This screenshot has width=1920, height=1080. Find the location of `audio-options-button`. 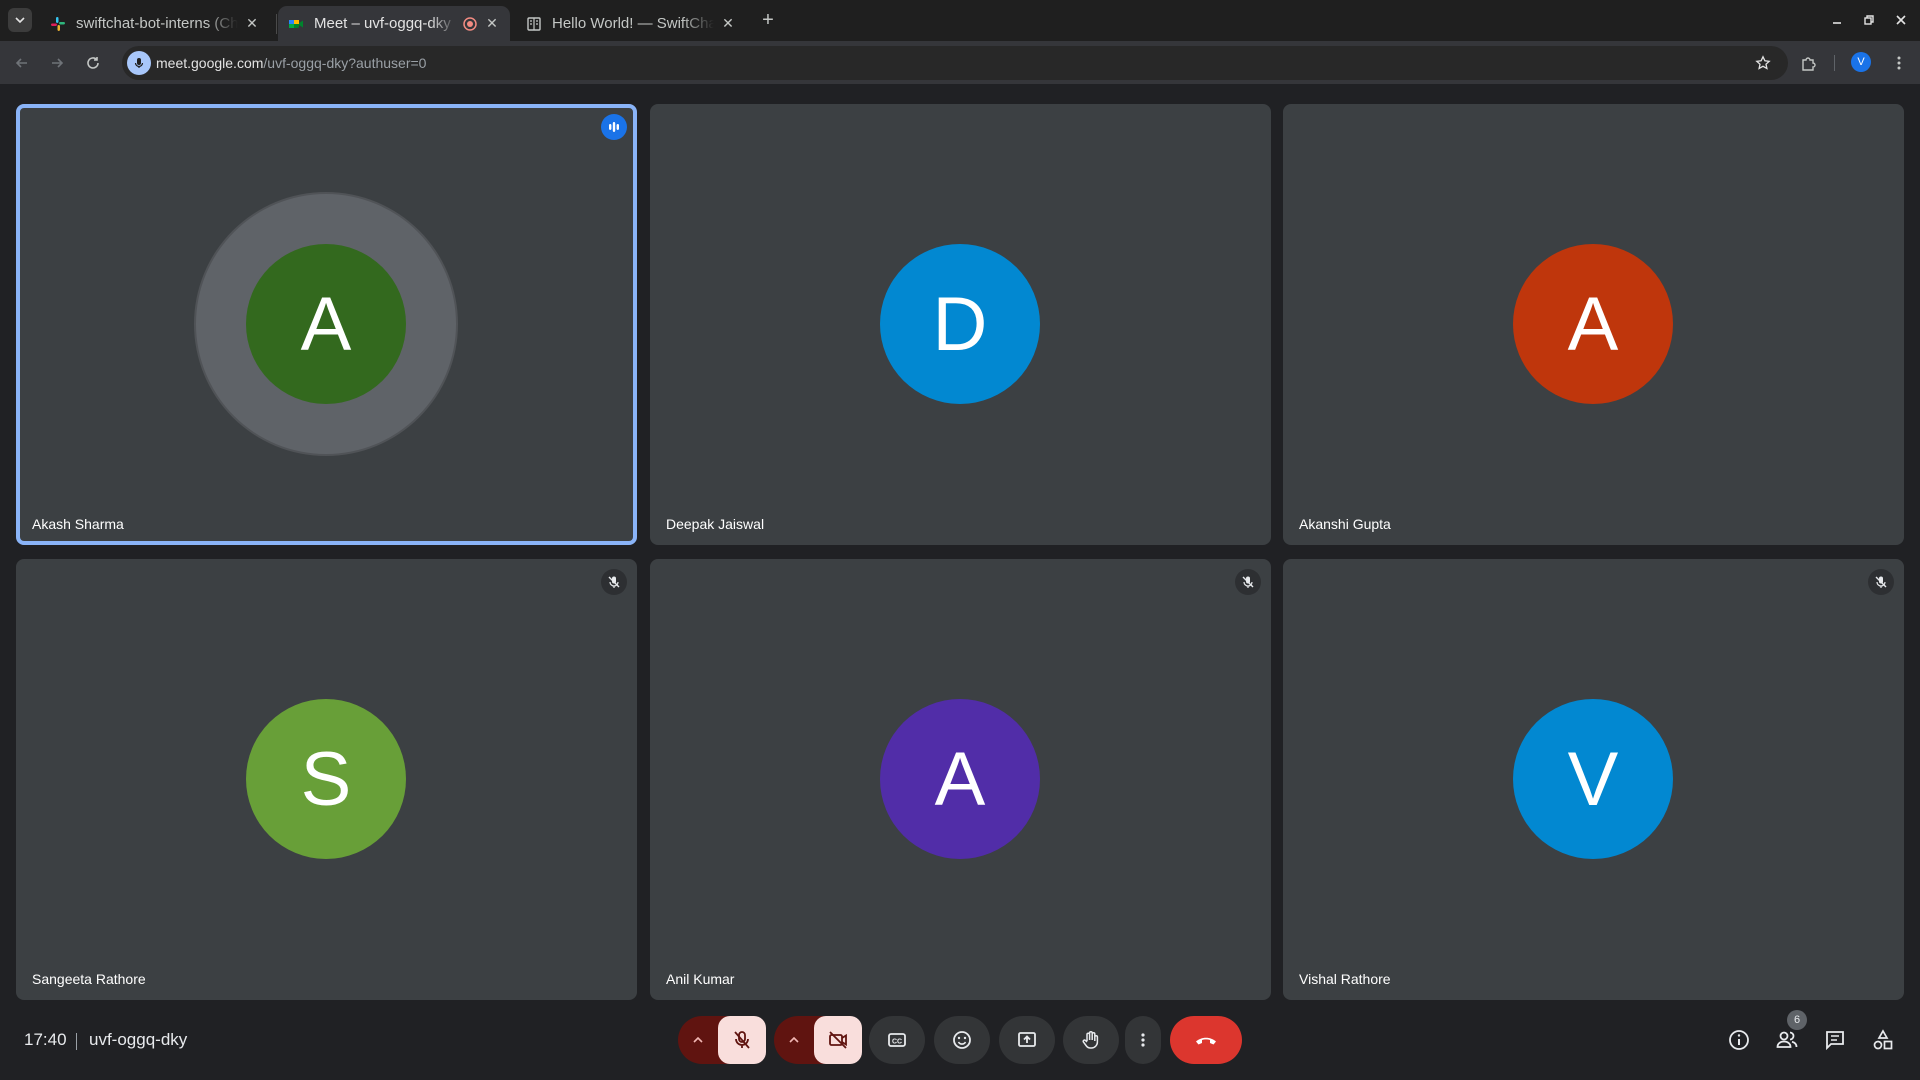

audio-options-button is located at coordinates (698, 1040).